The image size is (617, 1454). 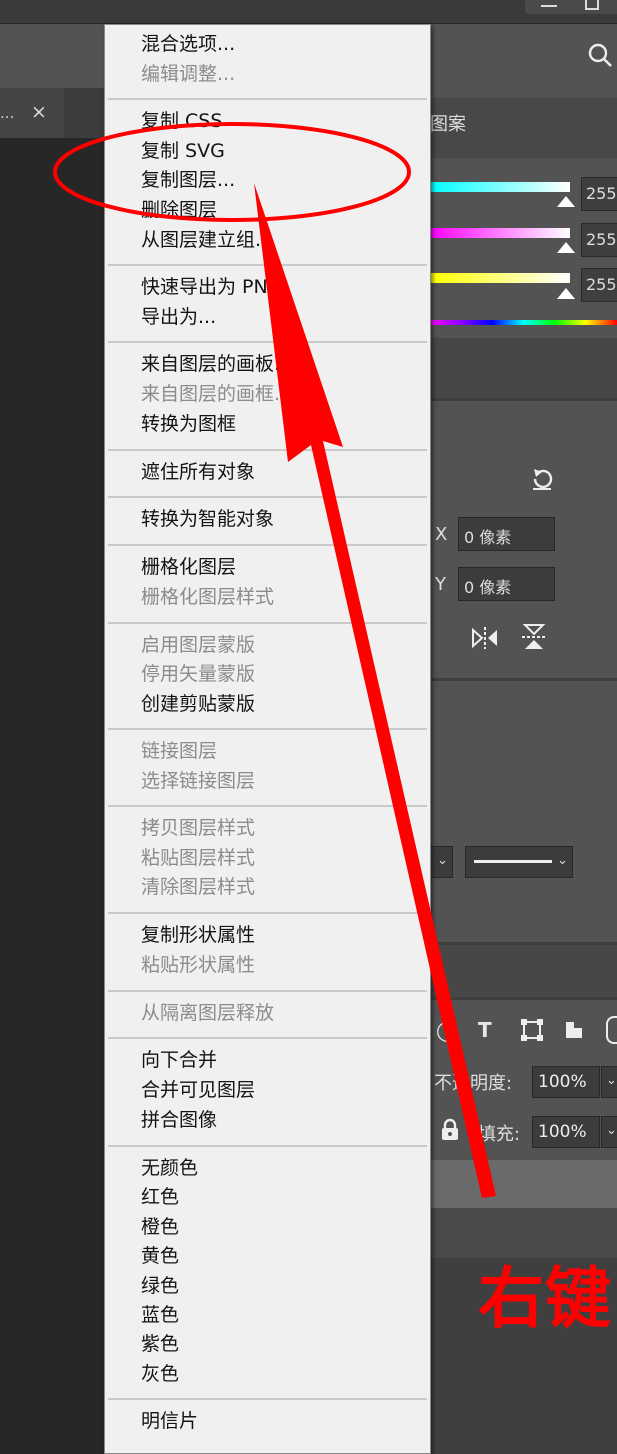 I want to click on menu-item: 停用矢量蒙版, so click(x=198, y=674).